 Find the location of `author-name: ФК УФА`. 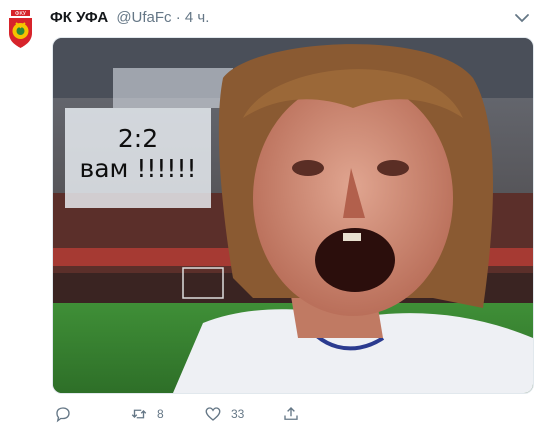

author-name: ФК УФА is located at coordinates (79, 17).